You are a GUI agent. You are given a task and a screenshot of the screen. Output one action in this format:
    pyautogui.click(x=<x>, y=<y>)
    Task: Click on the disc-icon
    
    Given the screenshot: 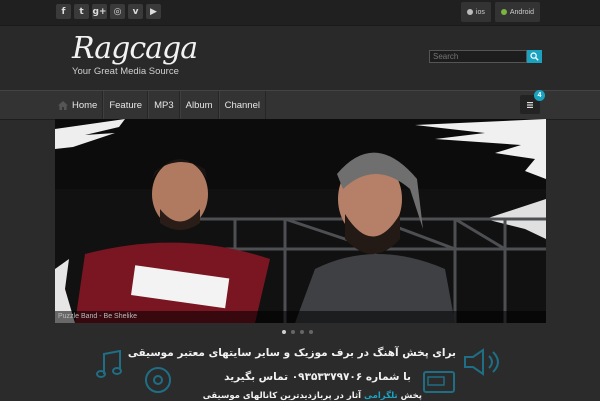 What is the action you would take?
    pyautogui.click(x=158, y=380)
    